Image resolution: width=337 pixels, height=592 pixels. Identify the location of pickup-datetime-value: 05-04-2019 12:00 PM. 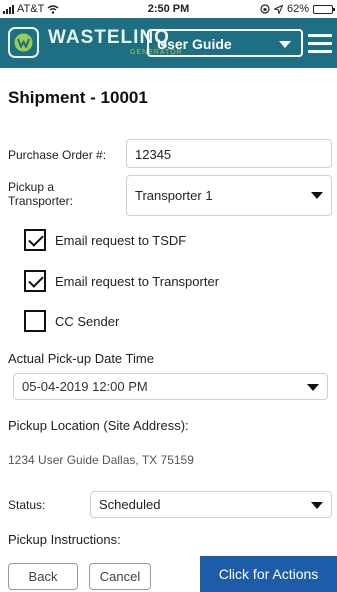
(85, 386).